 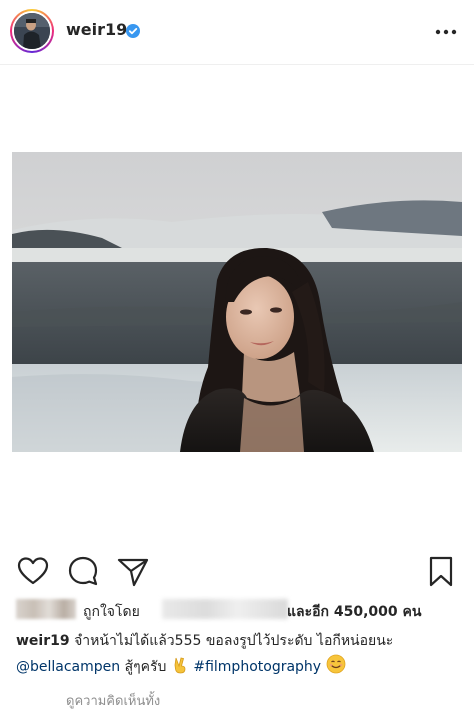 I want to click on more-icon, so click(x=446, y=32).